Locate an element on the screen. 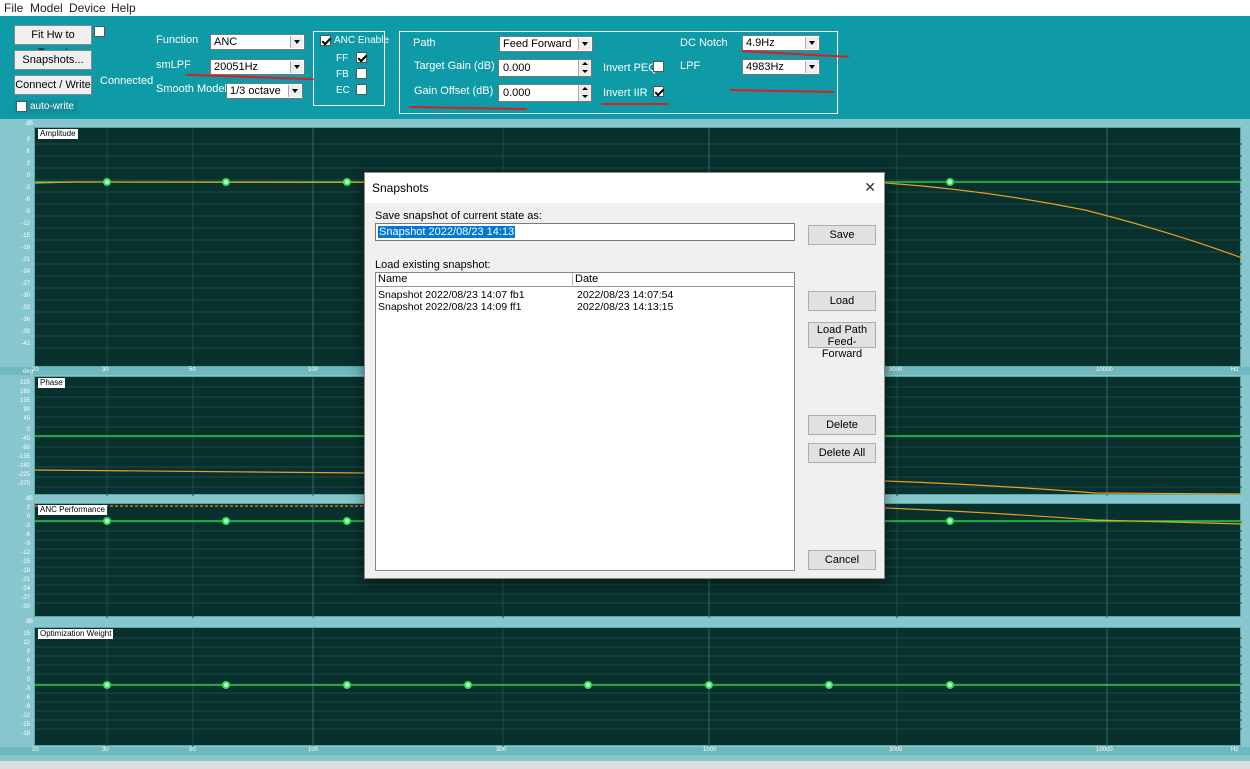 The height and width of the screenshot is (769, 1250). menu-device: Device is located at coordinates (87, 8).